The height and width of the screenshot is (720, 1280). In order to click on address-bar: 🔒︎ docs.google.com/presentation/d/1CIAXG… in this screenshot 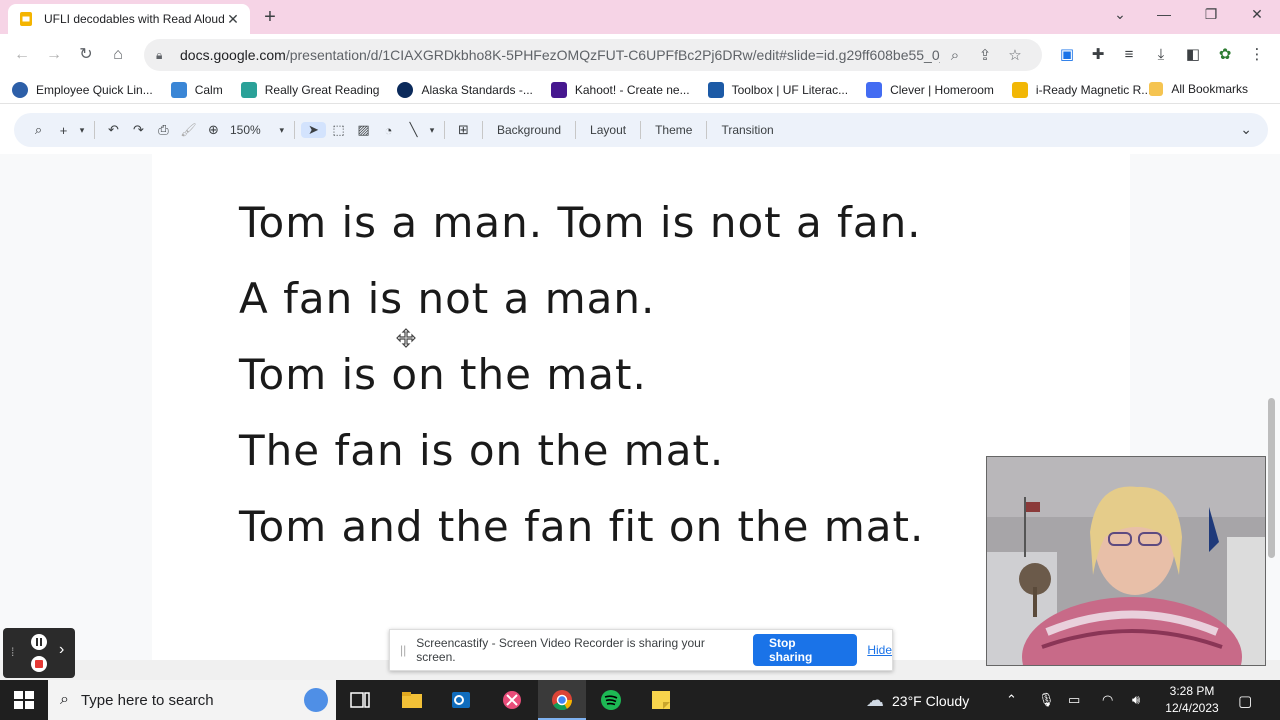, I will do `click(593, 55)`.